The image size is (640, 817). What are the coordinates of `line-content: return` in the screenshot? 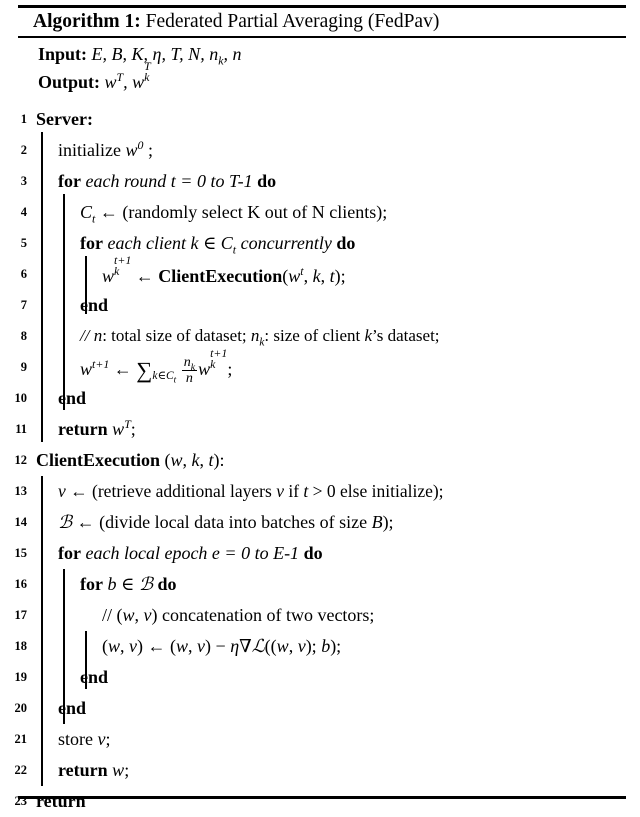 It's located at (61, 801).